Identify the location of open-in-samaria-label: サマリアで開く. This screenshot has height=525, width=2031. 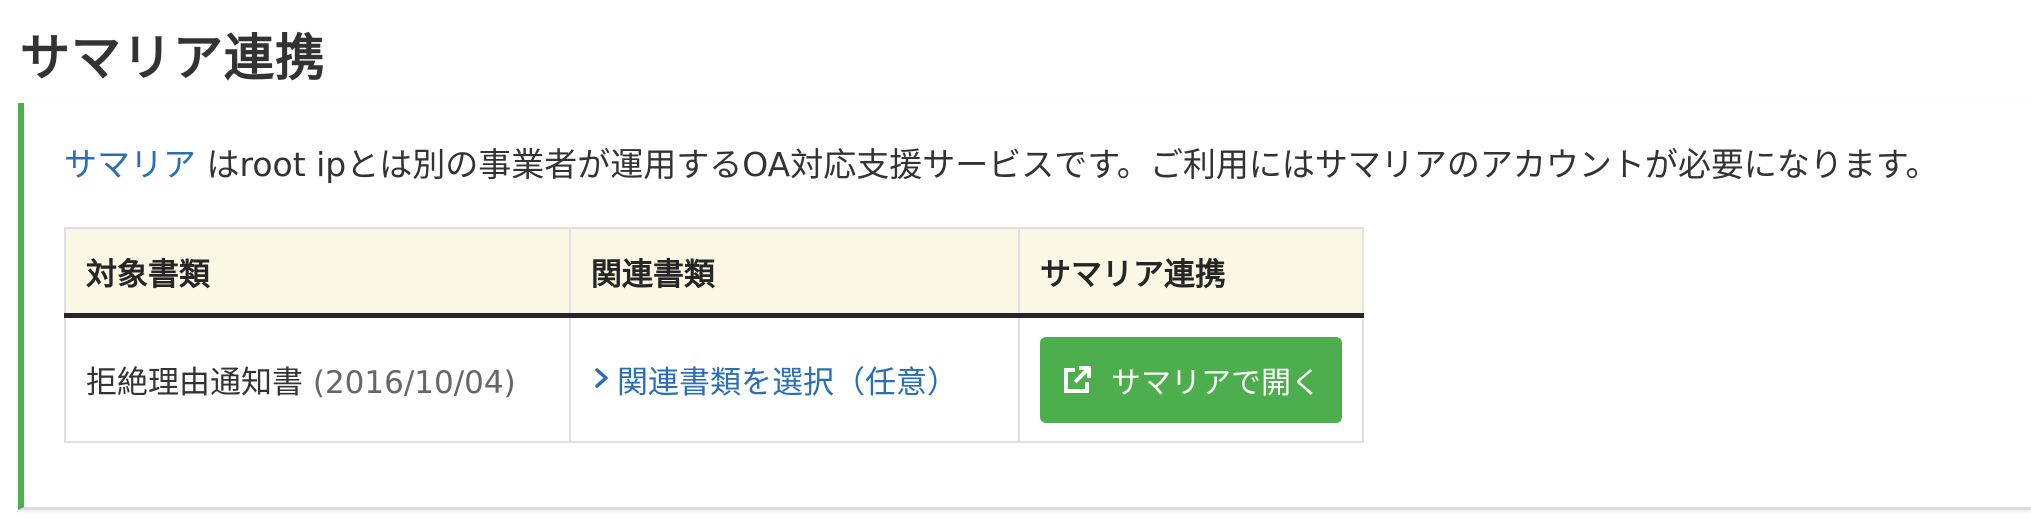
(1216, 383).